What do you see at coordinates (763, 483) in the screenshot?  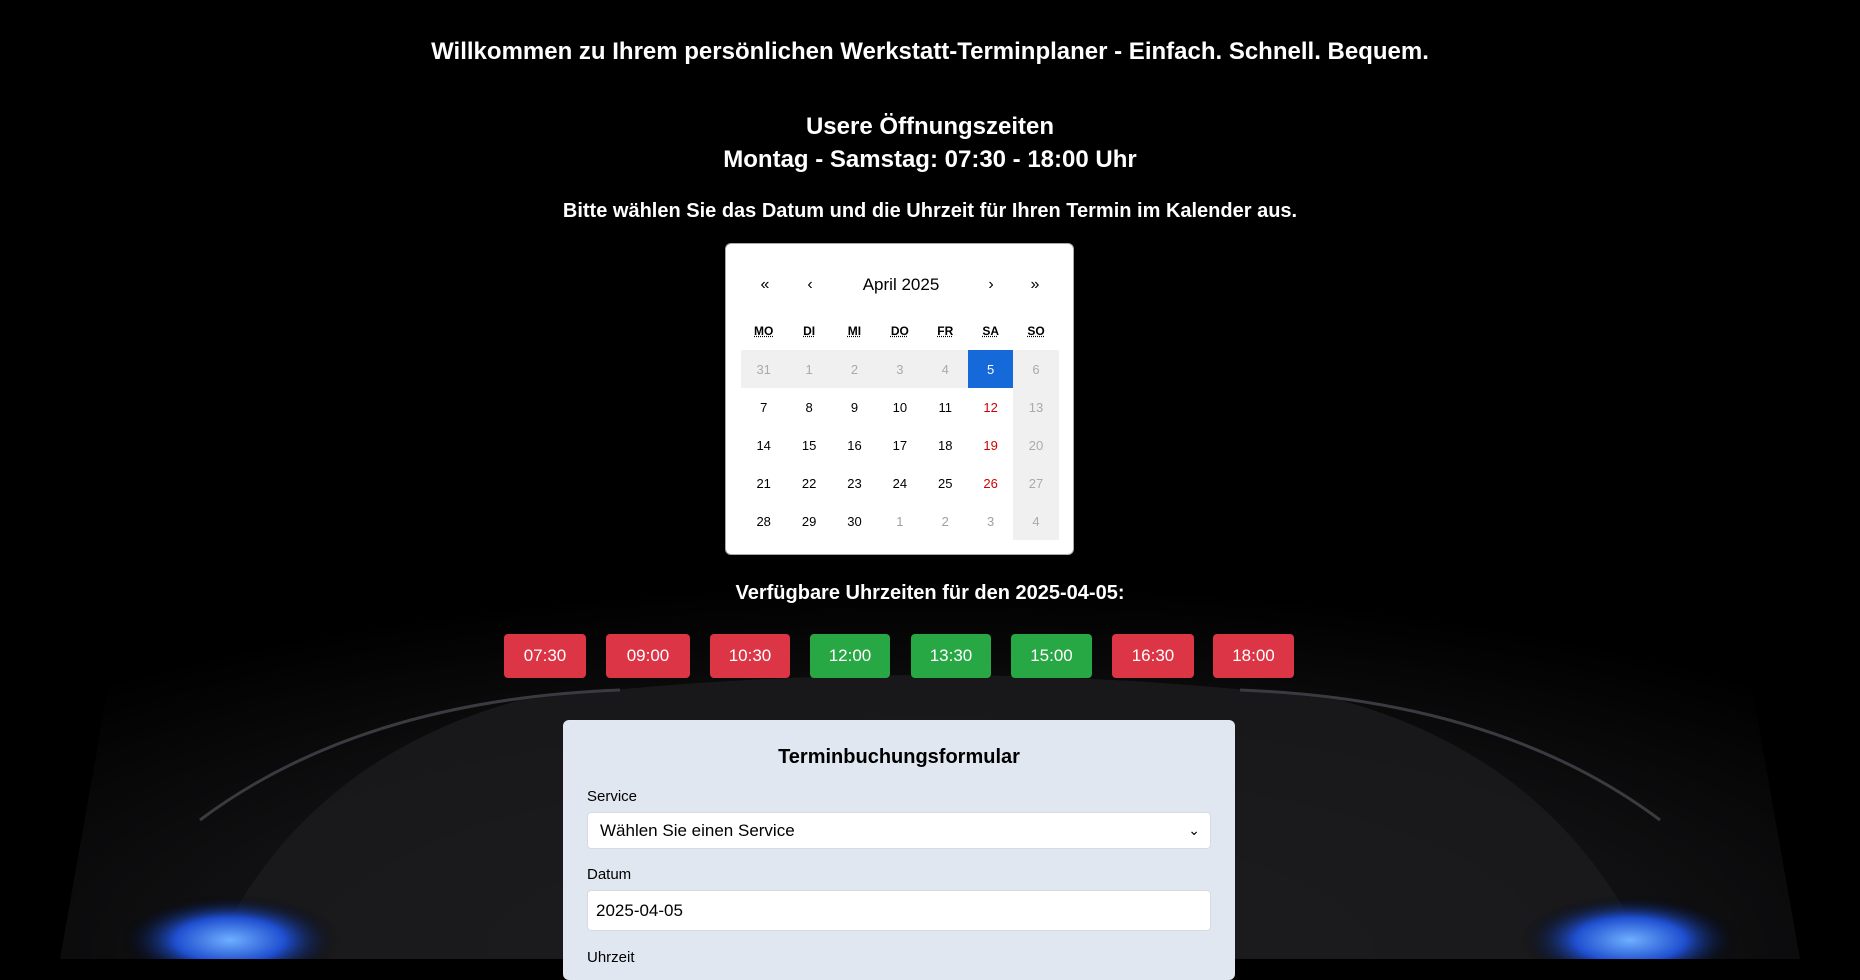 I see `calendar-day: 21` at bounding box center [763, 483].